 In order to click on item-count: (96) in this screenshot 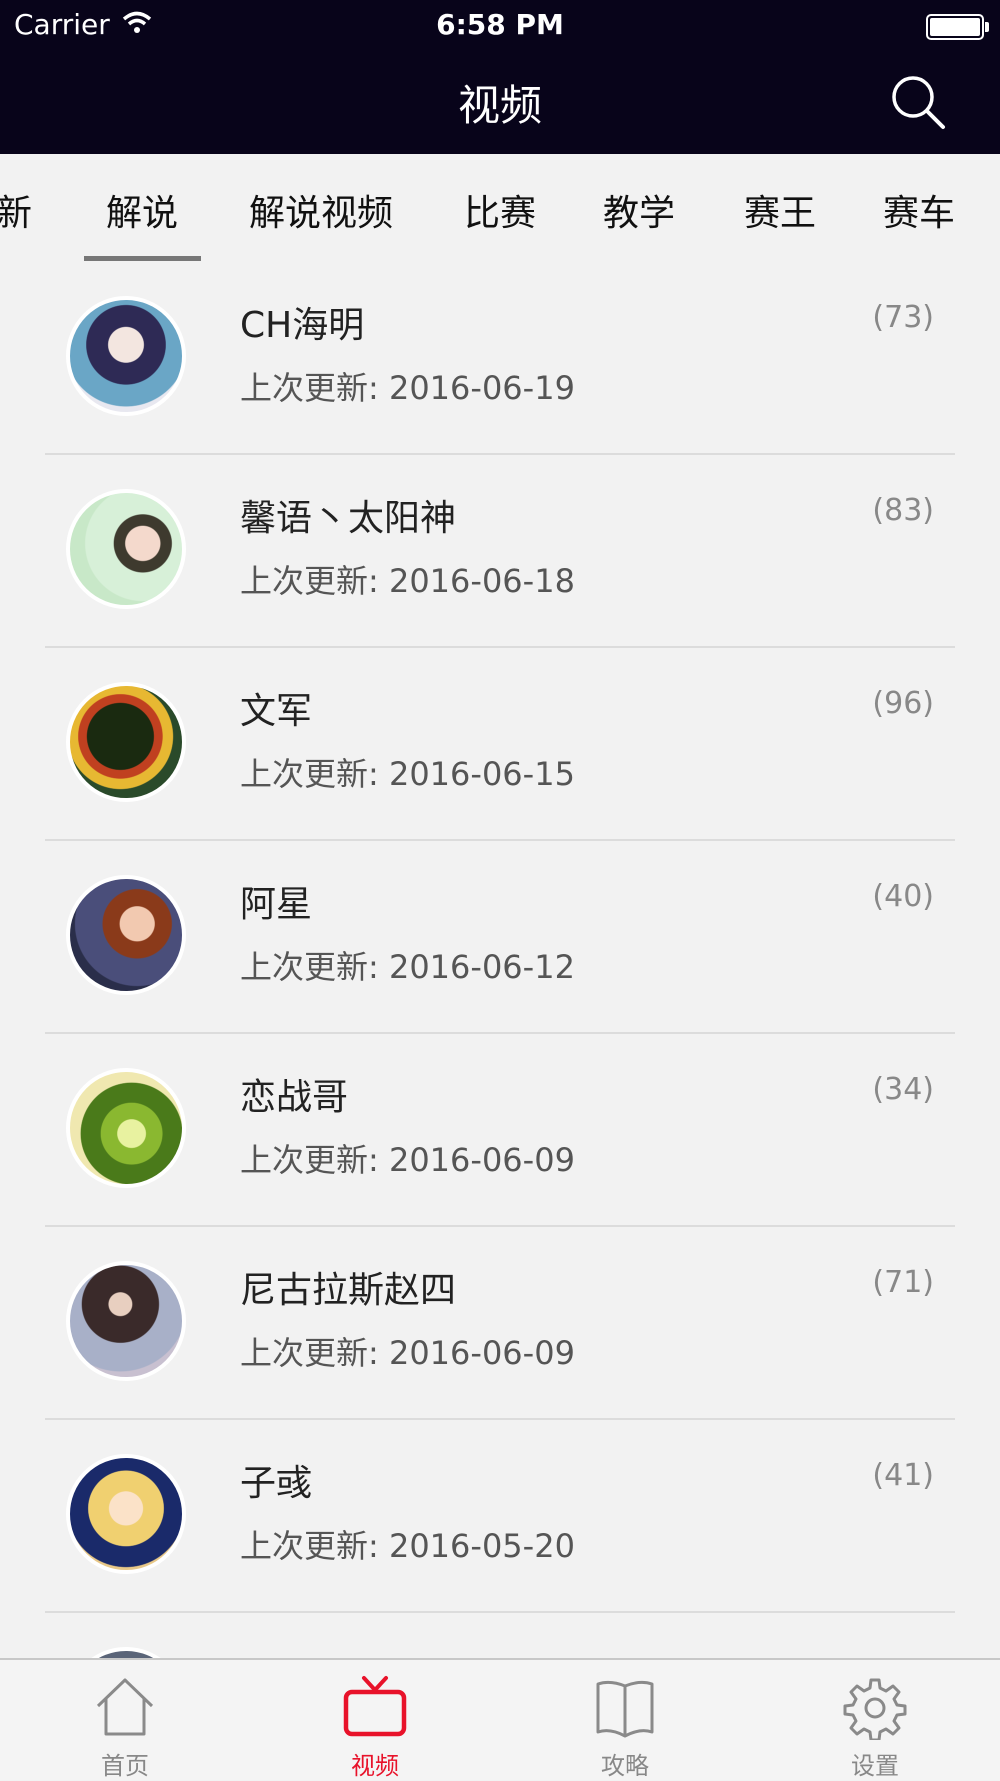, I will do `click(903, 703)`.